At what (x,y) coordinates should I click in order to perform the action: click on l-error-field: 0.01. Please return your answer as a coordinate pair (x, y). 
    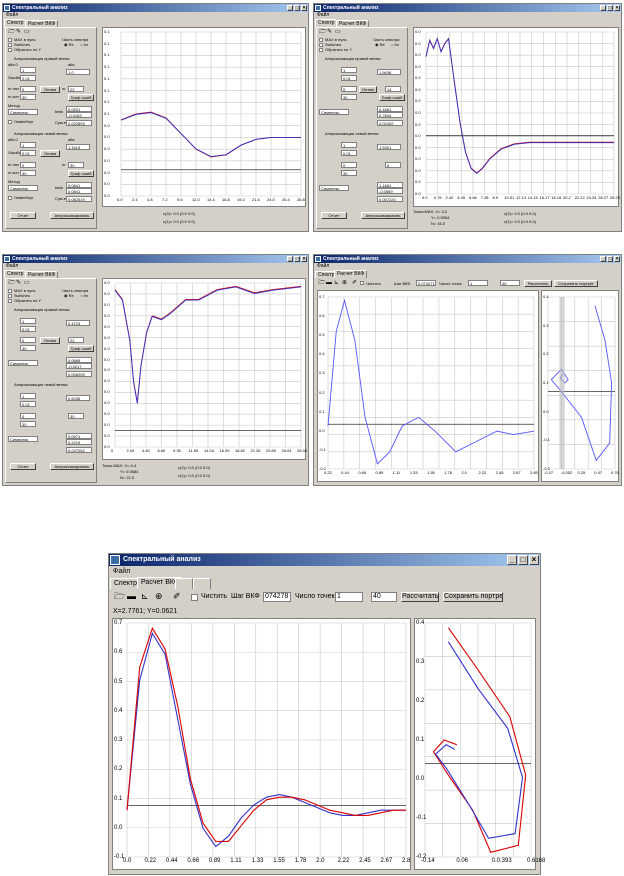
    Looking at the image, I should click on (349, 153).